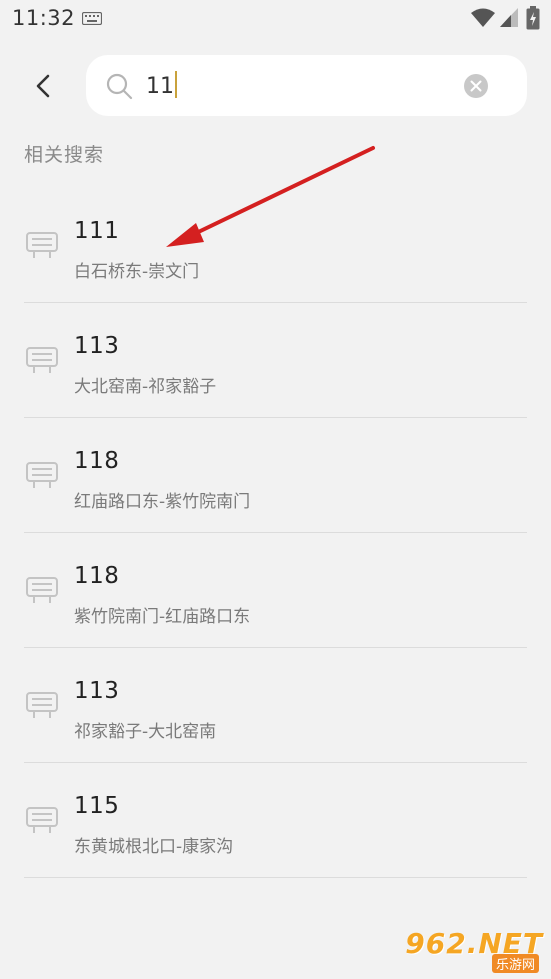 Image resolution: width=551 pixels, height=979 pixels. I want to click on list-item: 113 大北窑南-祁家豁子, so click(275, 360).